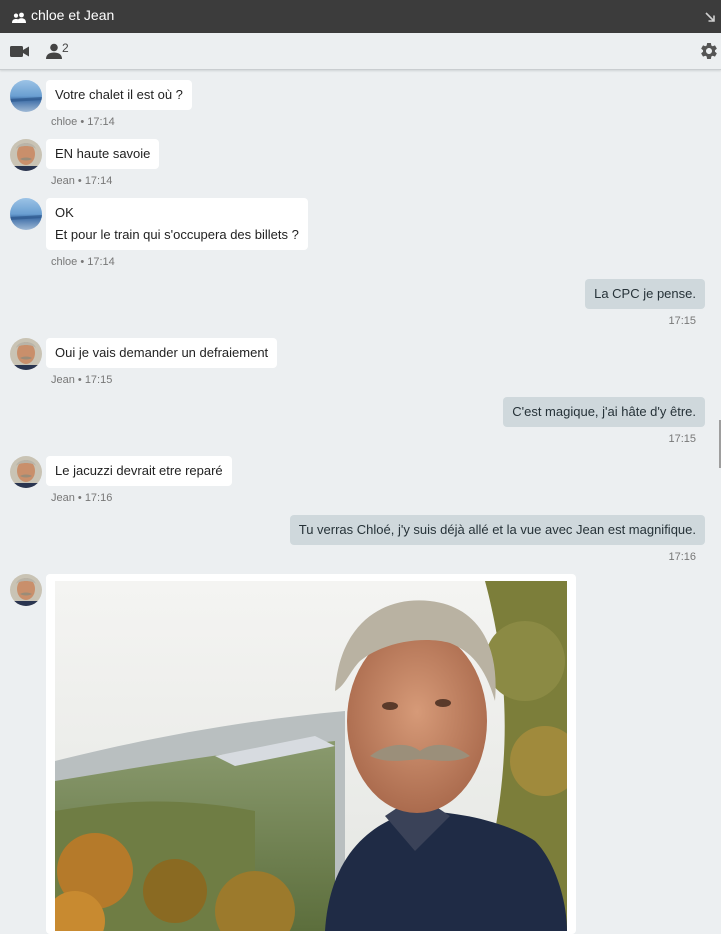  What do you see at coordinates (20, 54) in the screenshot?
I see `video-camera-icon` at bounding box center [20, 54].